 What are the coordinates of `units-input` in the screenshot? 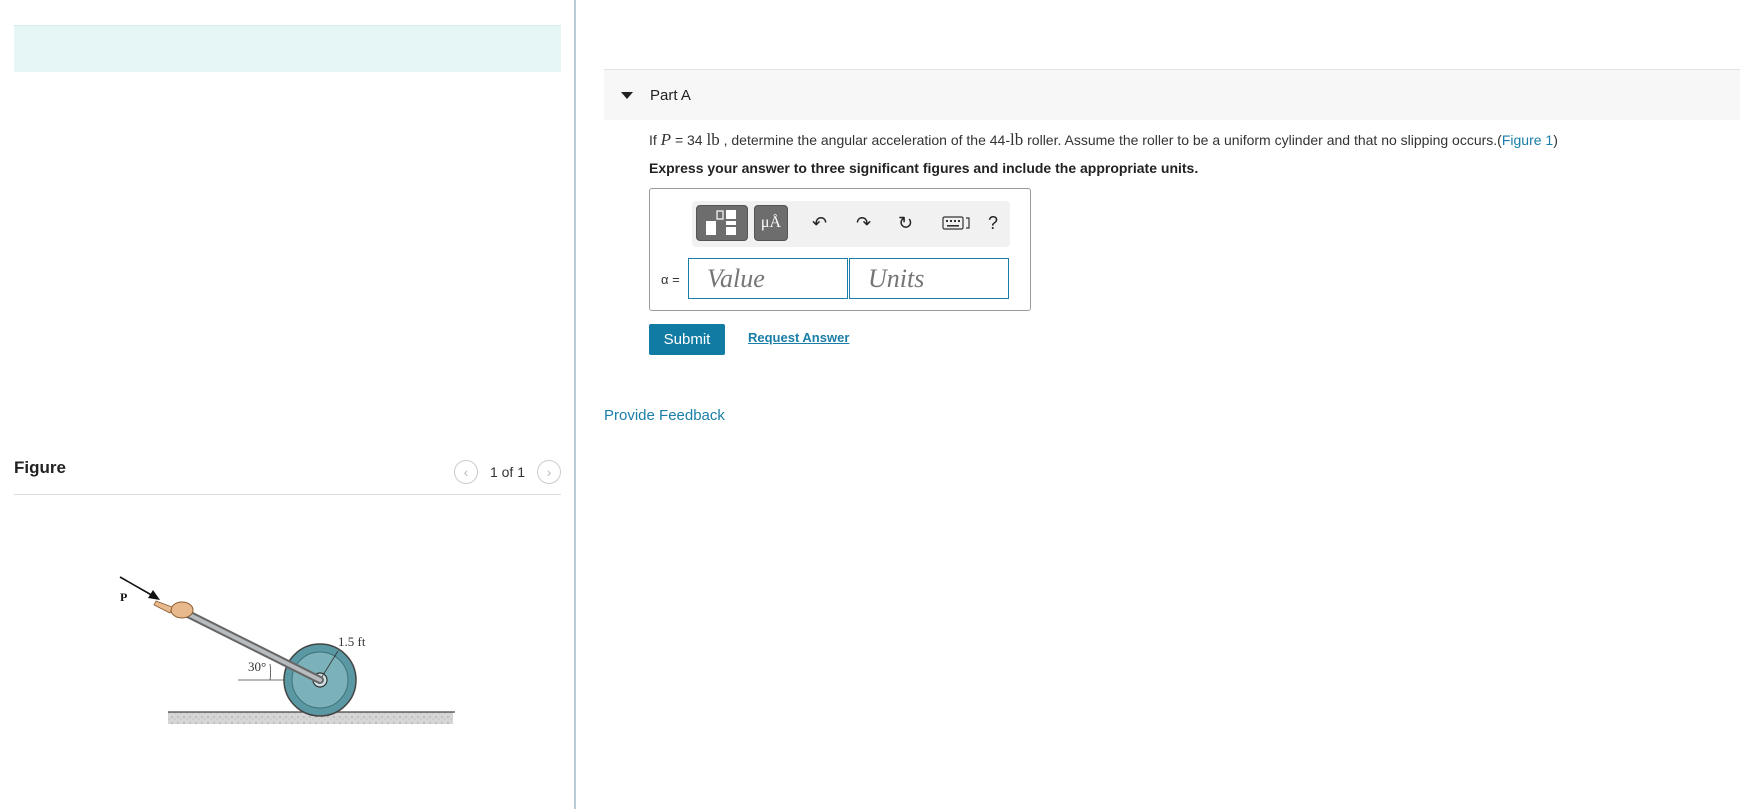 It's located at (929, 278).